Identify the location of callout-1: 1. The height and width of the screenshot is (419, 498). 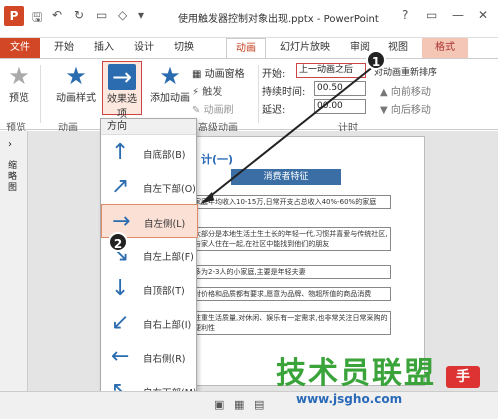
(376, 60).